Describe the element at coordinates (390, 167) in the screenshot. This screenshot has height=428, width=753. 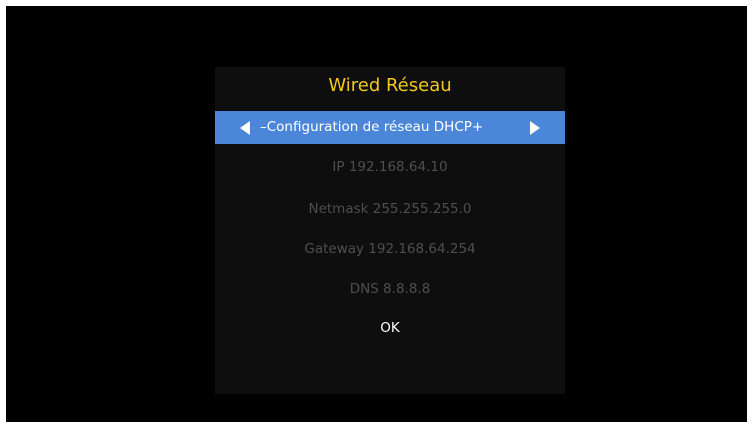
I see `ip-address-field: IP 192.168.64.10` at that location.